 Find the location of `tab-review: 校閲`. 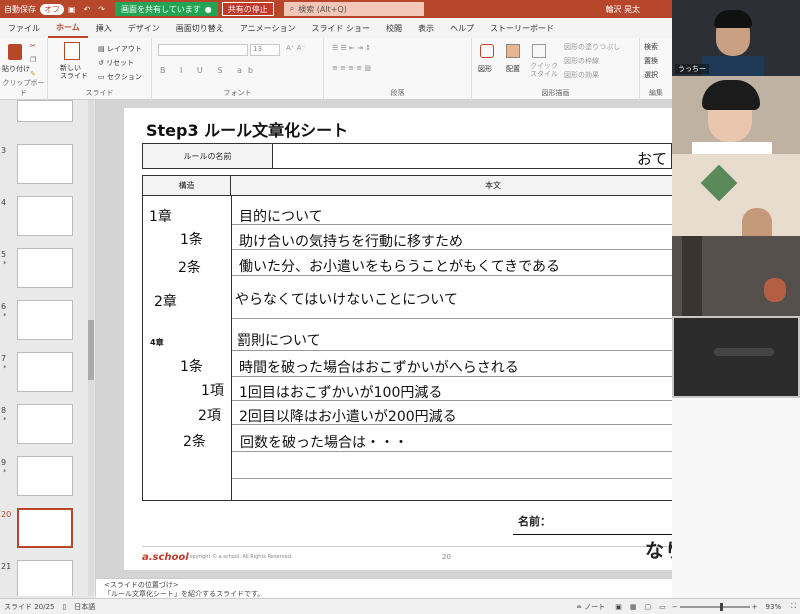

tab-review: 校閲 is located at coordinates (394, 28).